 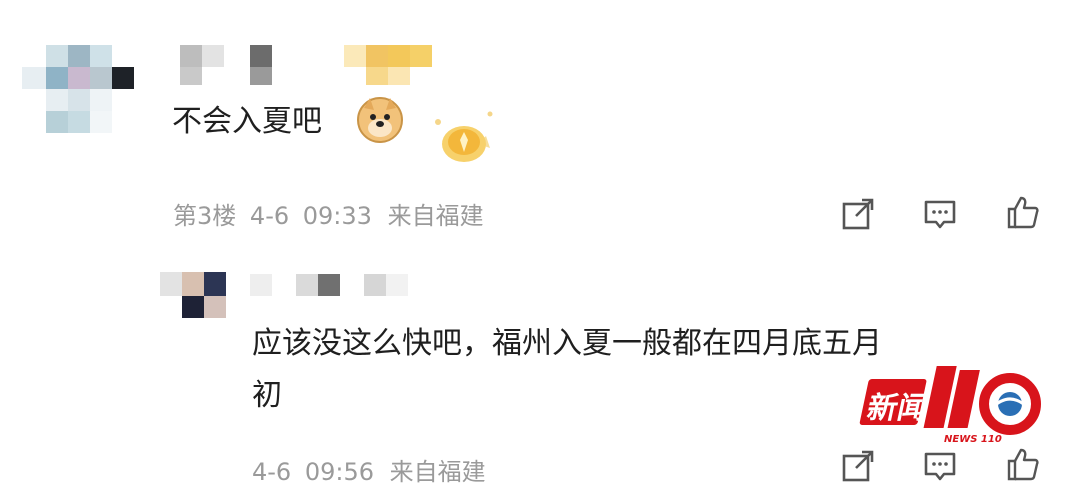 I want to click on comment-text: 不会入夏吧, so click(x=247, y=121).